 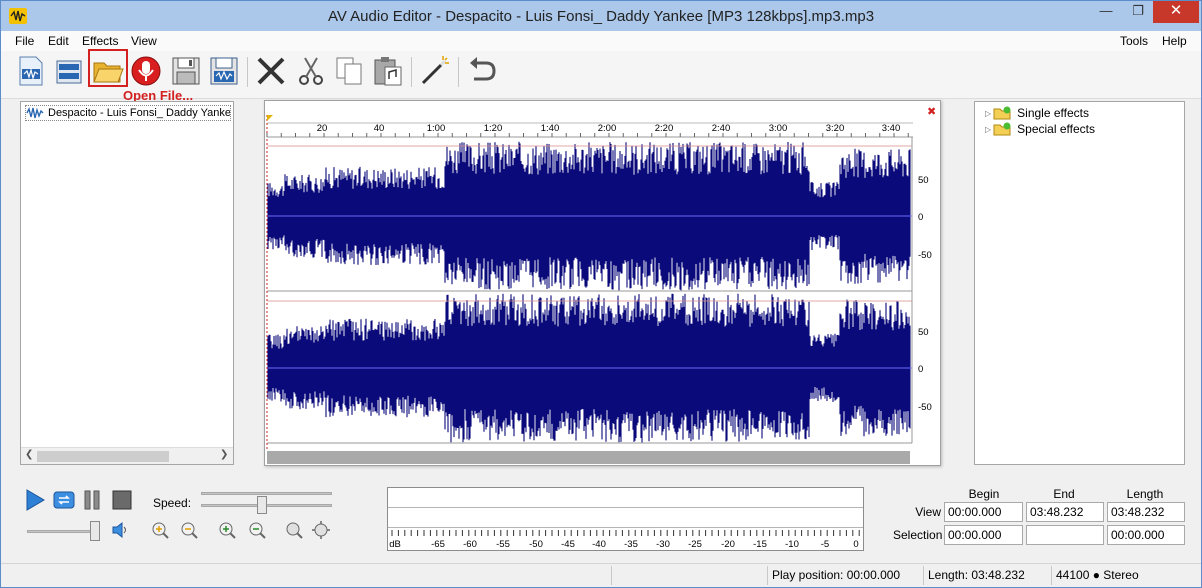 I want to click on menu-effects: Effects, so click(x=100, y=41).